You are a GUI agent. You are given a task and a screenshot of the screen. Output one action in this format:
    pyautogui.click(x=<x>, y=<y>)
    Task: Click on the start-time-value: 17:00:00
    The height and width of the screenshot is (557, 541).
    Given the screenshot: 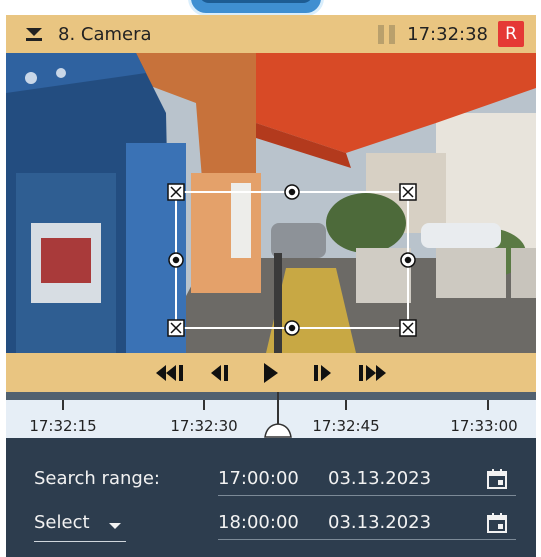 What is the action you would take?
    pyautogui.click(x=258, y=478)
    